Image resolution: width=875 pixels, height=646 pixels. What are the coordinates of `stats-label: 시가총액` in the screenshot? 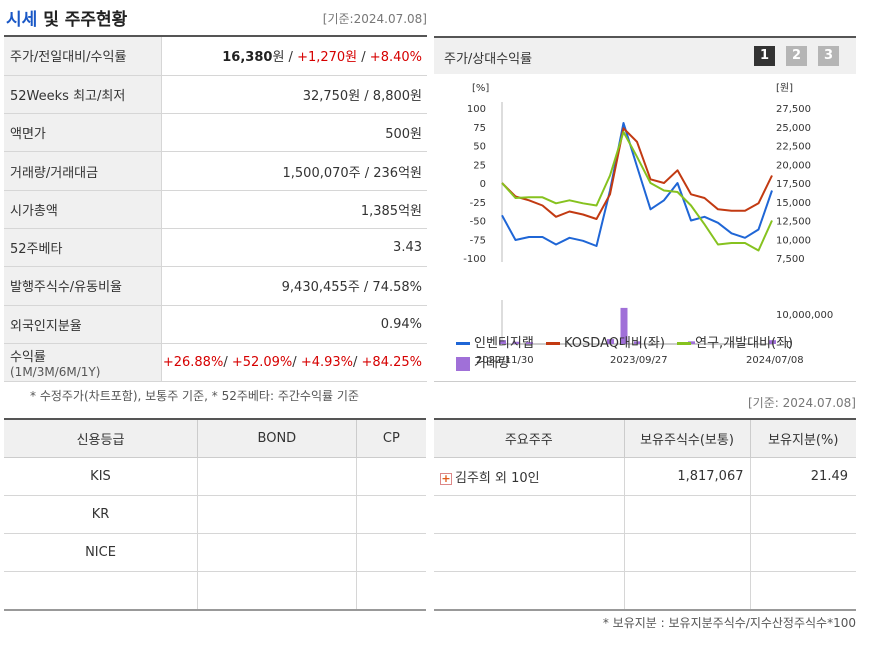 It's located at (83, 209).